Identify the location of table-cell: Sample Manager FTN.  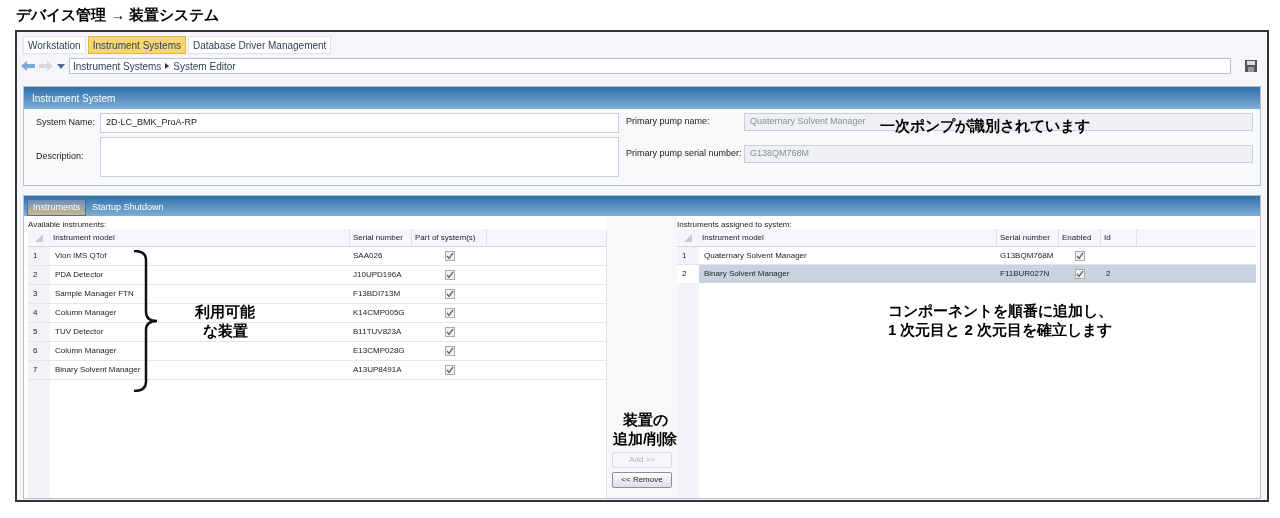
(94, 293).